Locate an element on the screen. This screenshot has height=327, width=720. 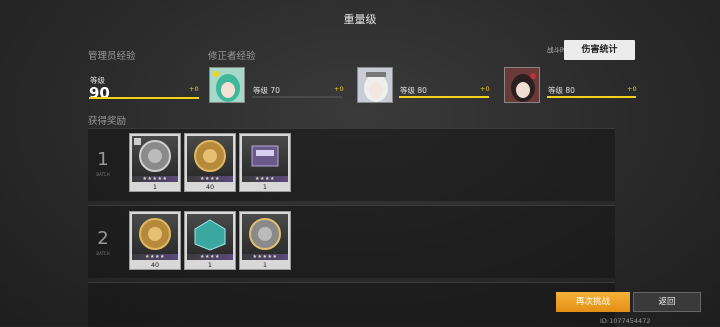
crystal-cube-icon is located at coordinates (210, 234).